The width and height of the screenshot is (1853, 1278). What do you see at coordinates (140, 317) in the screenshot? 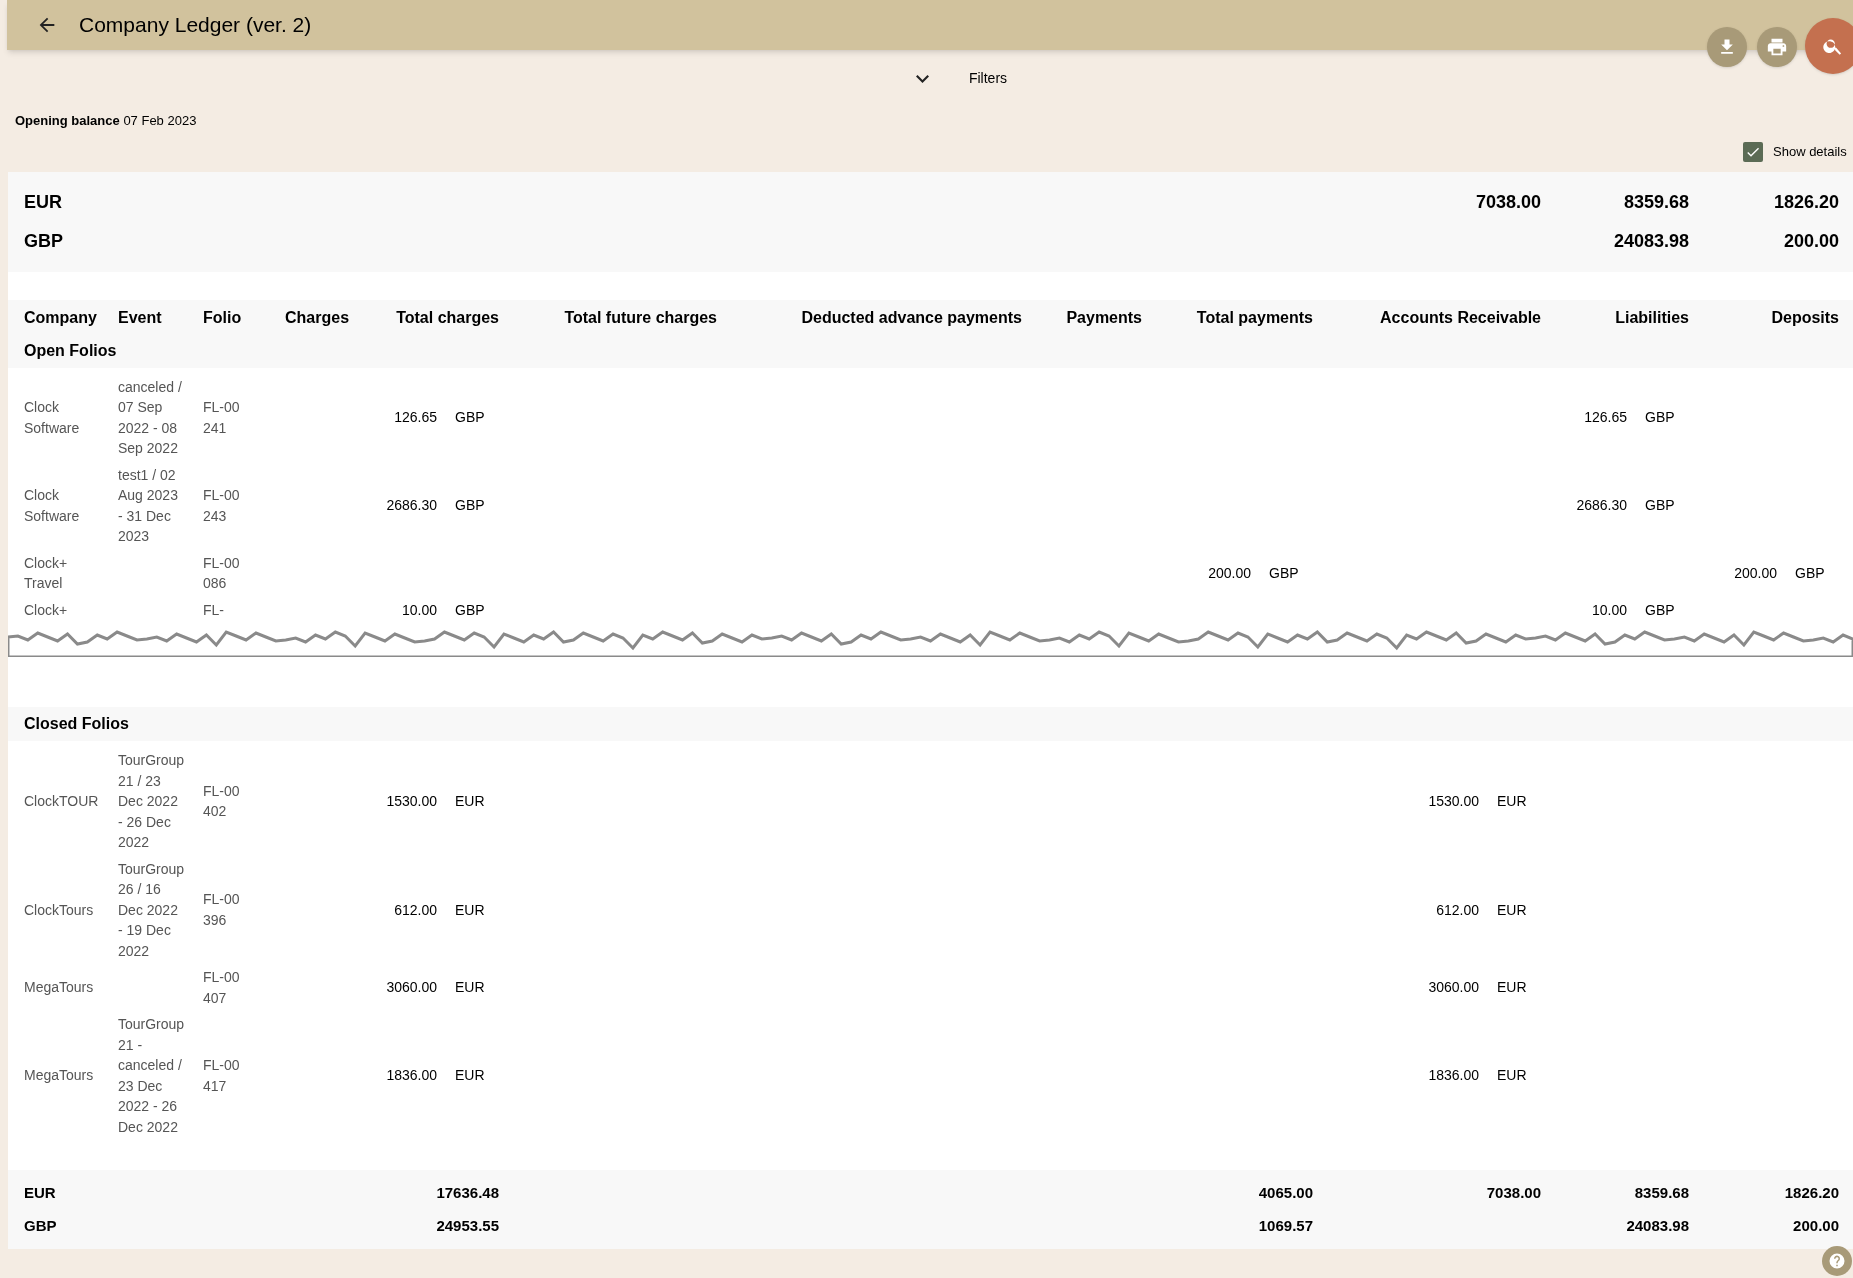
I see `column-header: Event` at bounding box center [140, 317].